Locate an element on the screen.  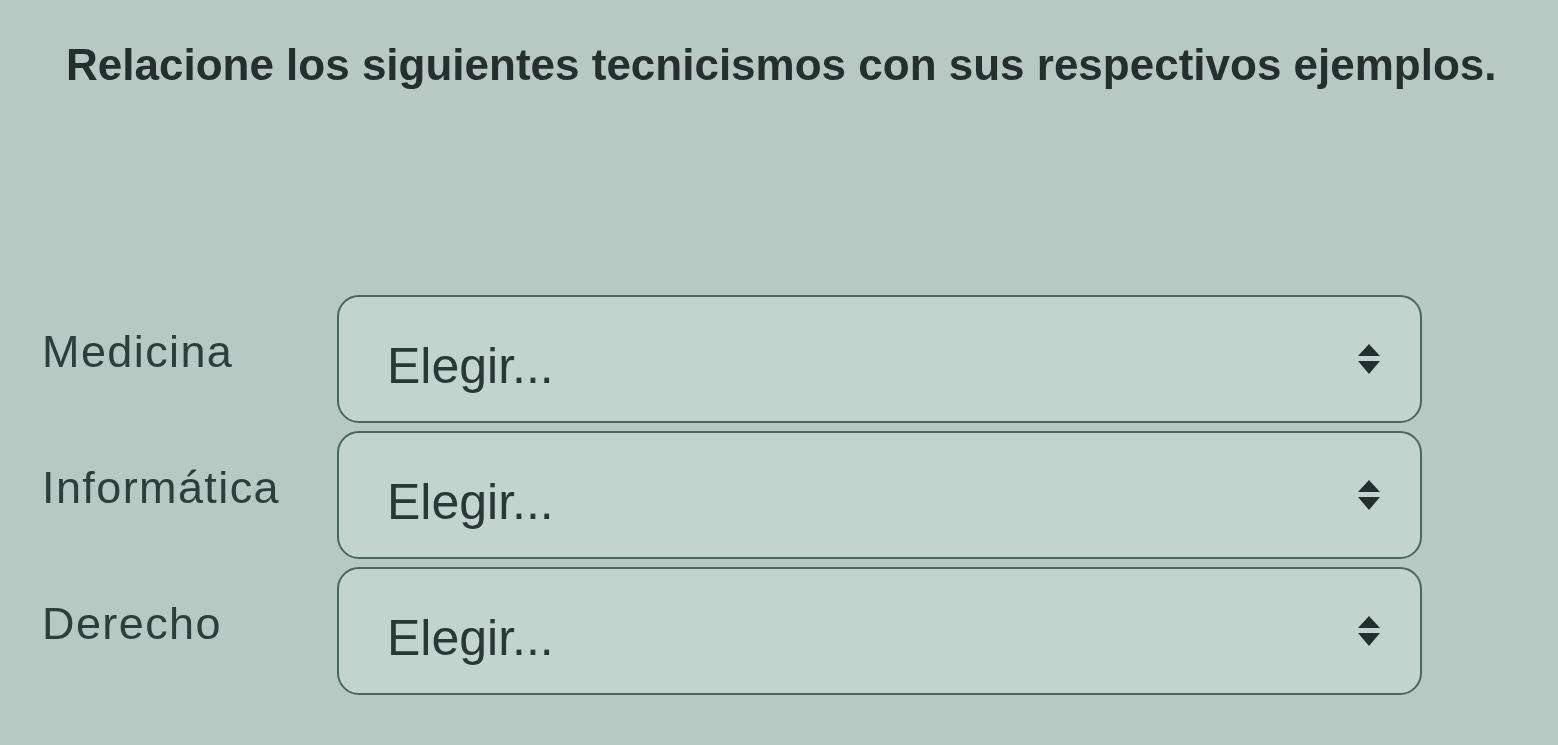
term-label: Informática is located at coordinates (161, 488).